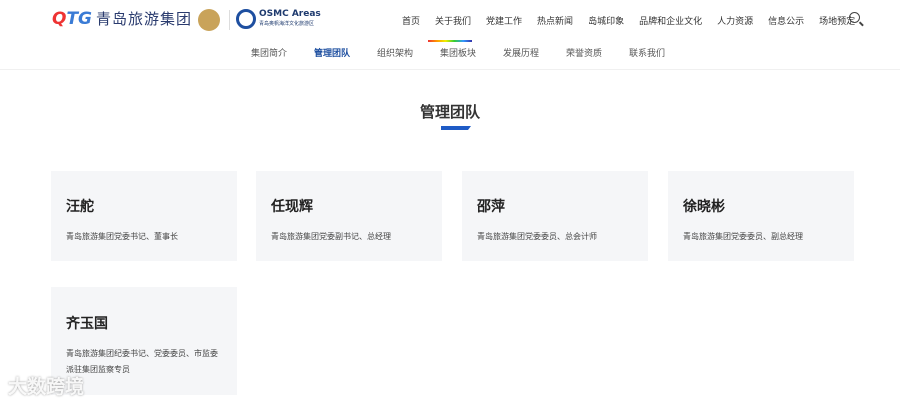 Image resolution: width=900 pixels, height=401 pixels. What do you see at coordinates (209, 20) in the screenshot?
I see `award-badge-icon` at bounding box center [209, 20].